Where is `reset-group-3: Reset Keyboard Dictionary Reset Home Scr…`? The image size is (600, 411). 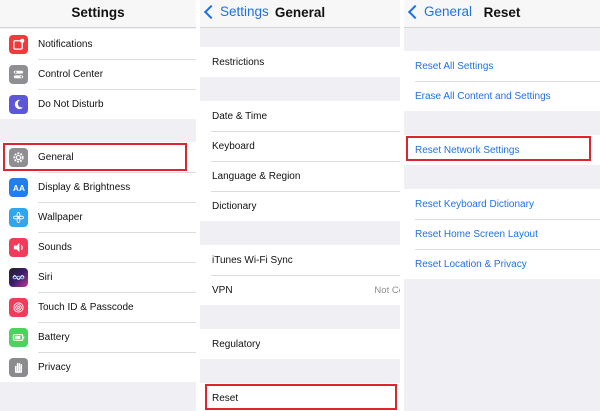
reset-group-3: Reset Keyboard Dictionary Reset Home Scr… is located at coordinates (502, 234).